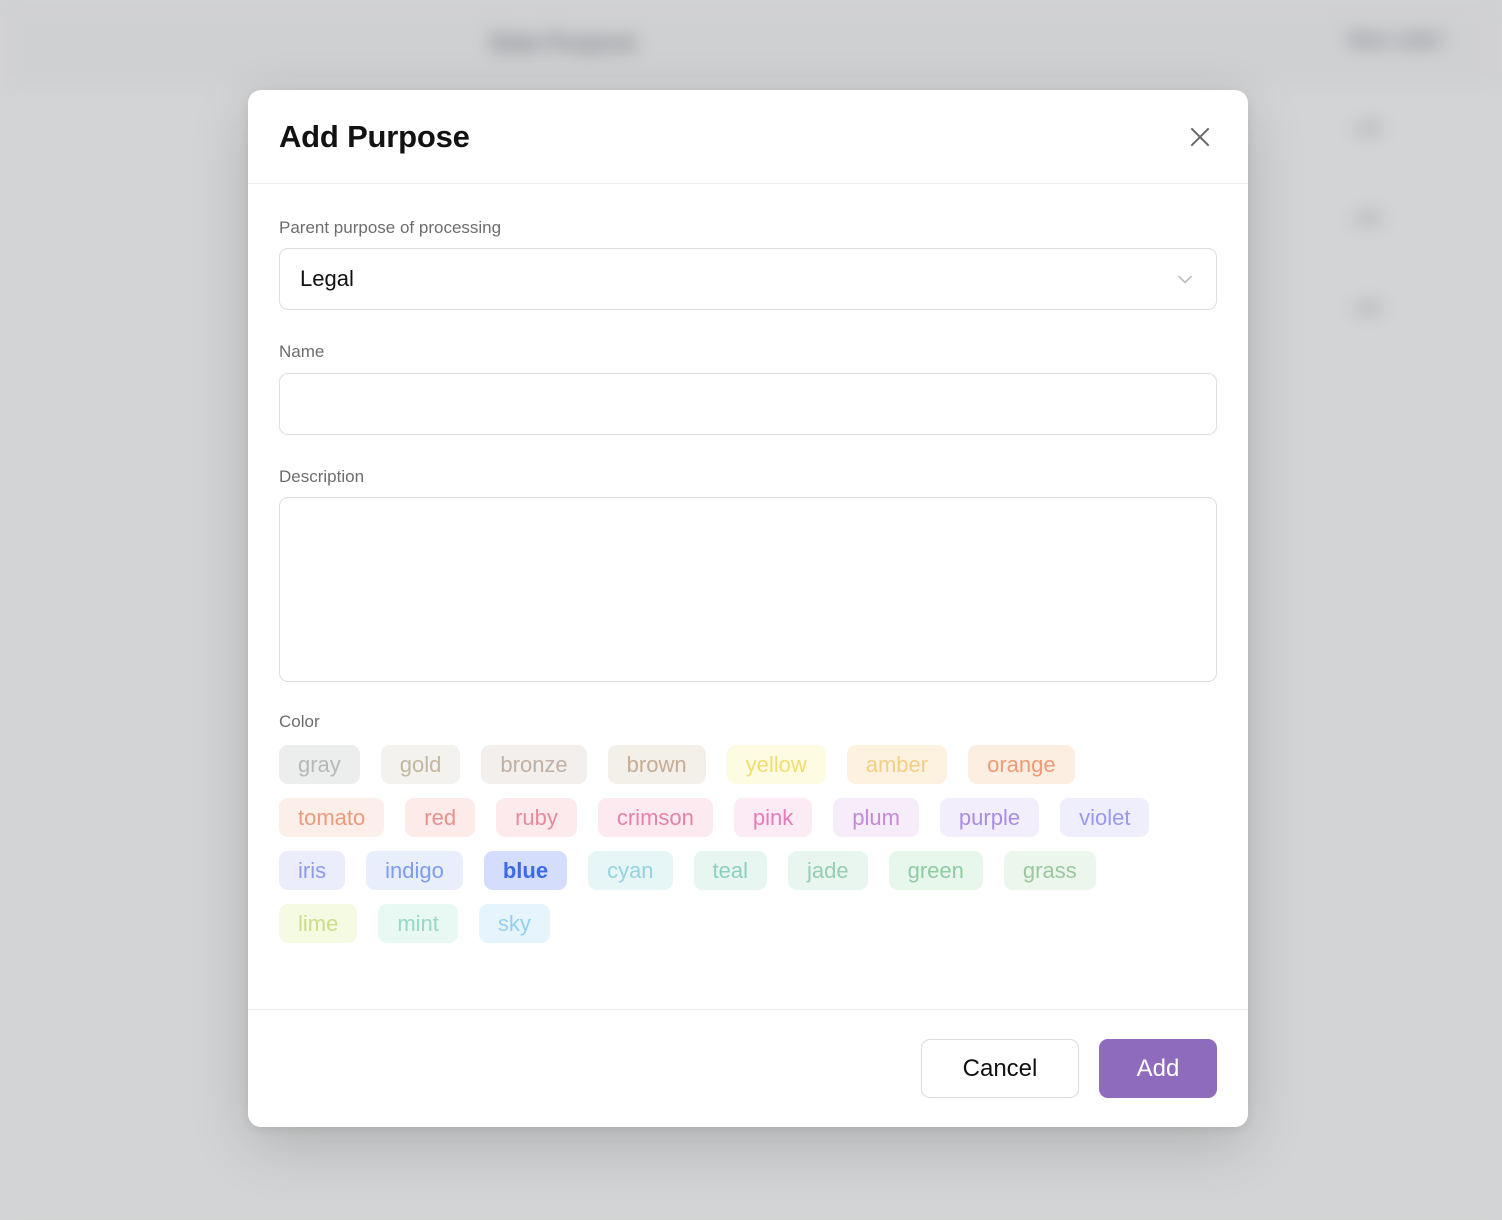 Image resolution: width=1502 pixels, height=1220 pixels. What do you see at coordinates (897, 764) in the screenshot?
I see `color-chip-amber: amber` at bounding box center [897, 764].